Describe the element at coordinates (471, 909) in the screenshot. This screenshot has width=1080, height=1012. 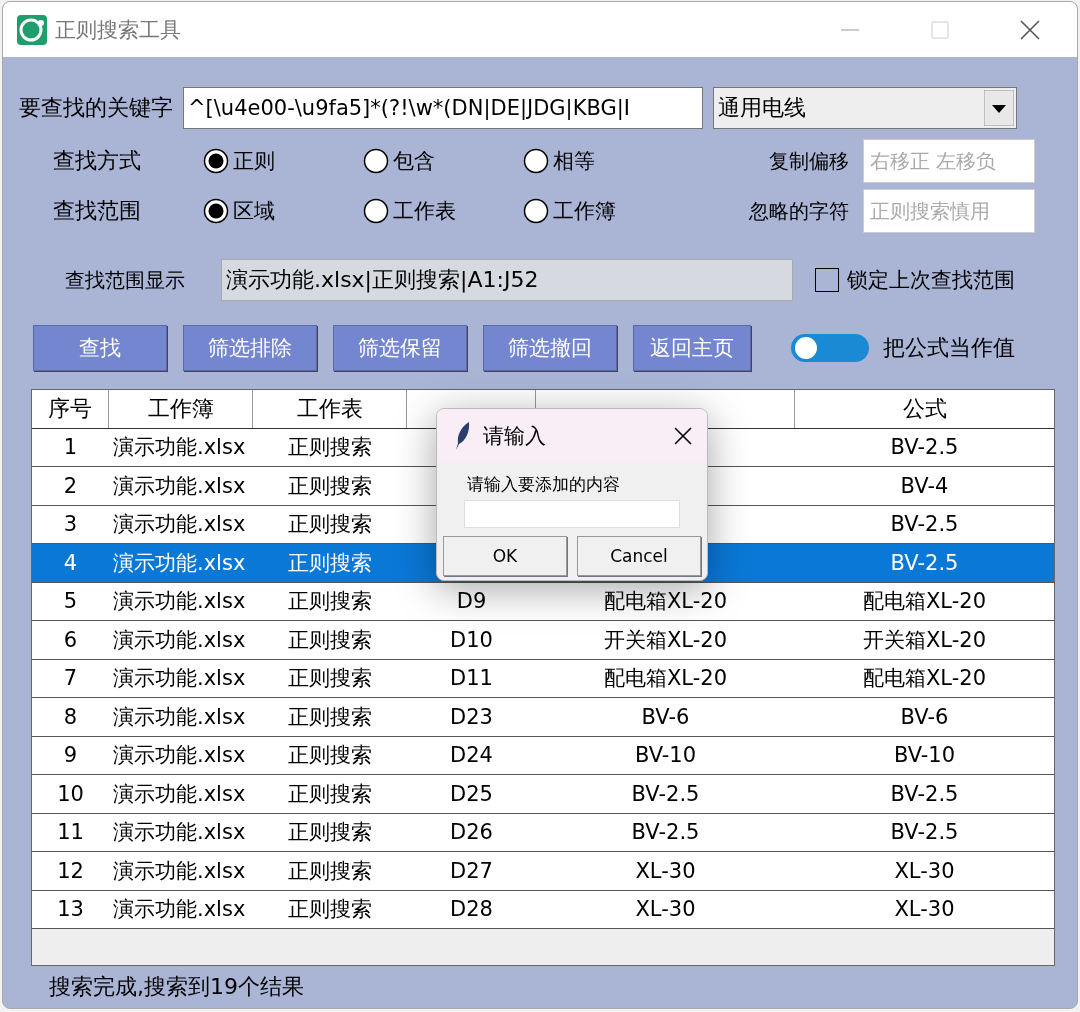
I see `address-cell: D28` at that location.